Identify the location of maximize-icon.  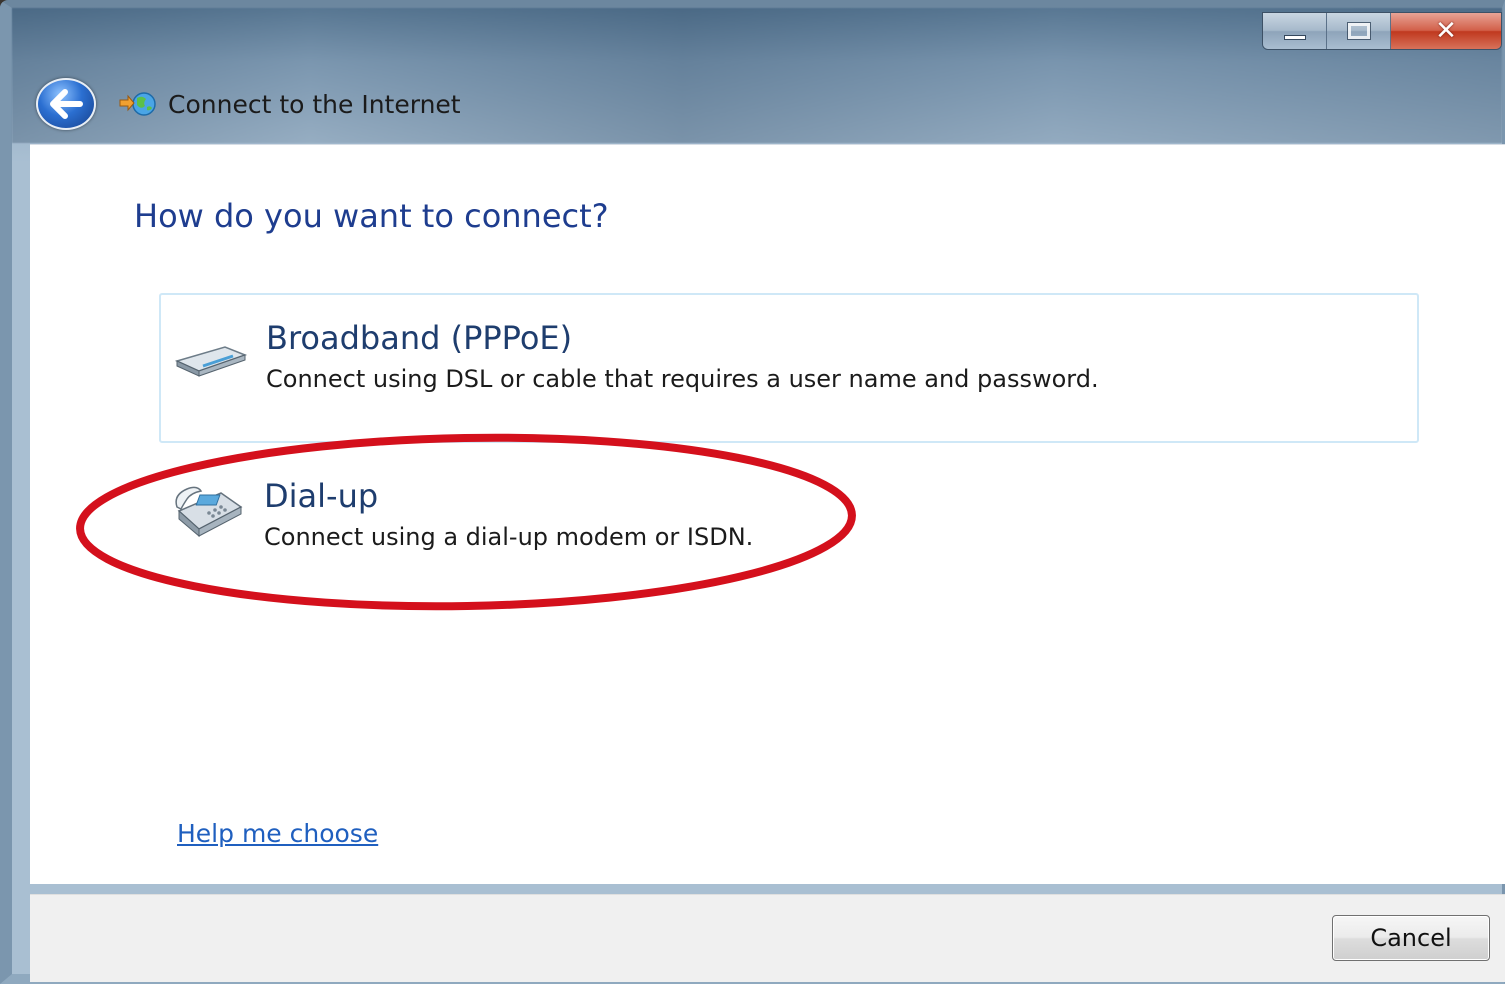
(1358, 31).